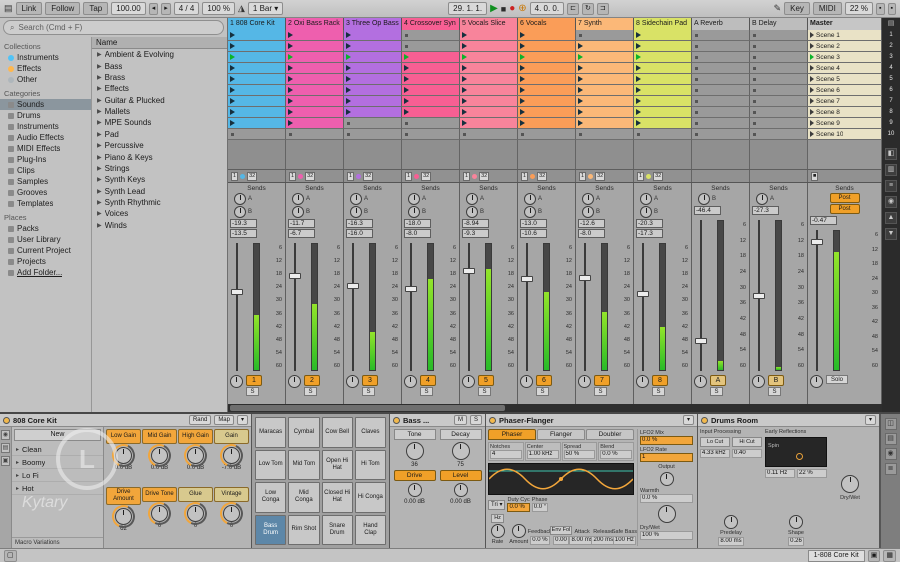  What do you see at coordinates (5, 435) in the screenshot?
I see `macro-view-icon: ◉` at bounding box center [5, 435].